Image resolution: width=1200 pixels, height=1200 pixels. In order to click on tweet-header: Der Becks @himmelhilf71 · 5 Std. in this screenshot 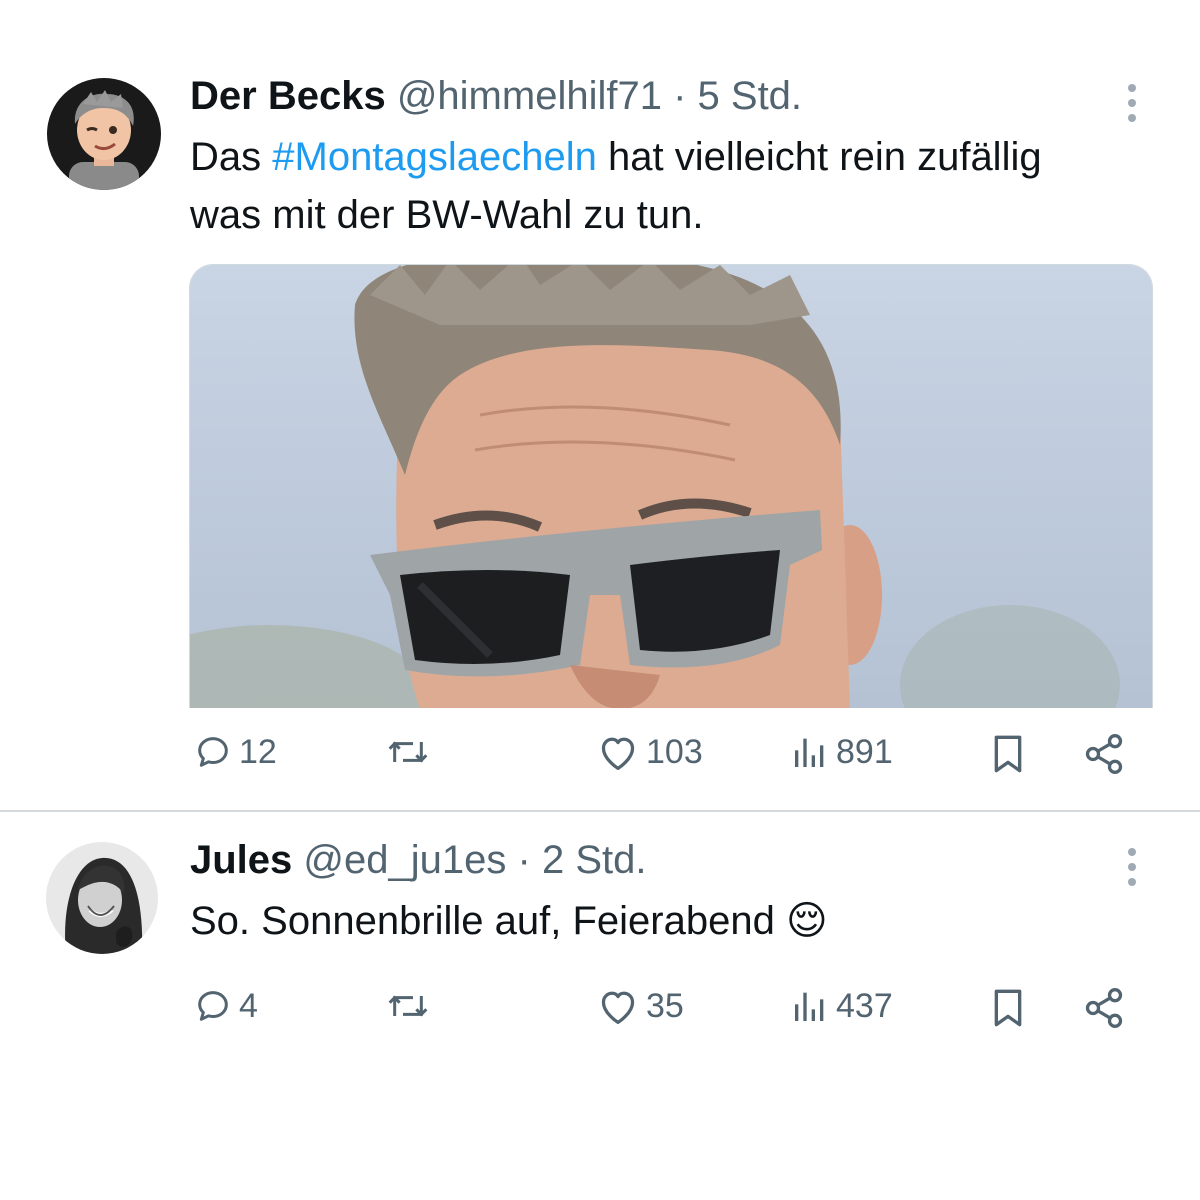, I will do `click(496, 96)`.